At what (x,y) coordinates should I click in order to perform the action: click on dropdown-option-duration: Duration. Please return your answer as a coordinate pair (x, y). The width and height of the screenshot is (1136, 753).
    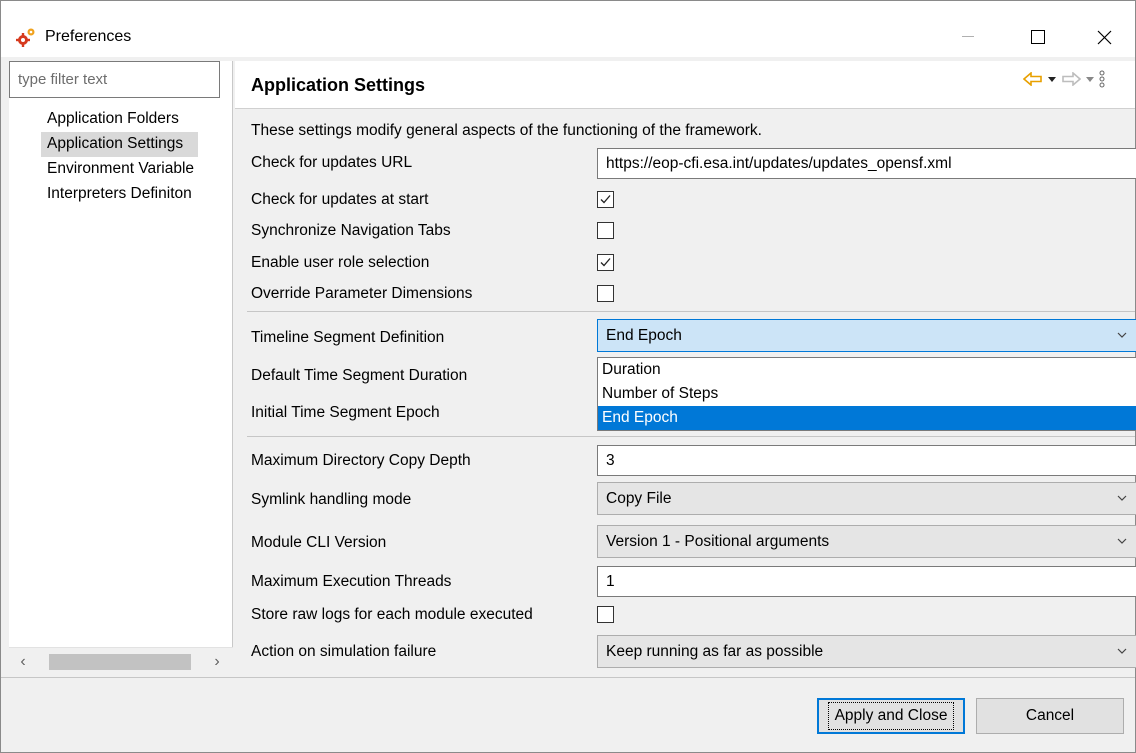
    Looking at the image, I should click on (867, 370).